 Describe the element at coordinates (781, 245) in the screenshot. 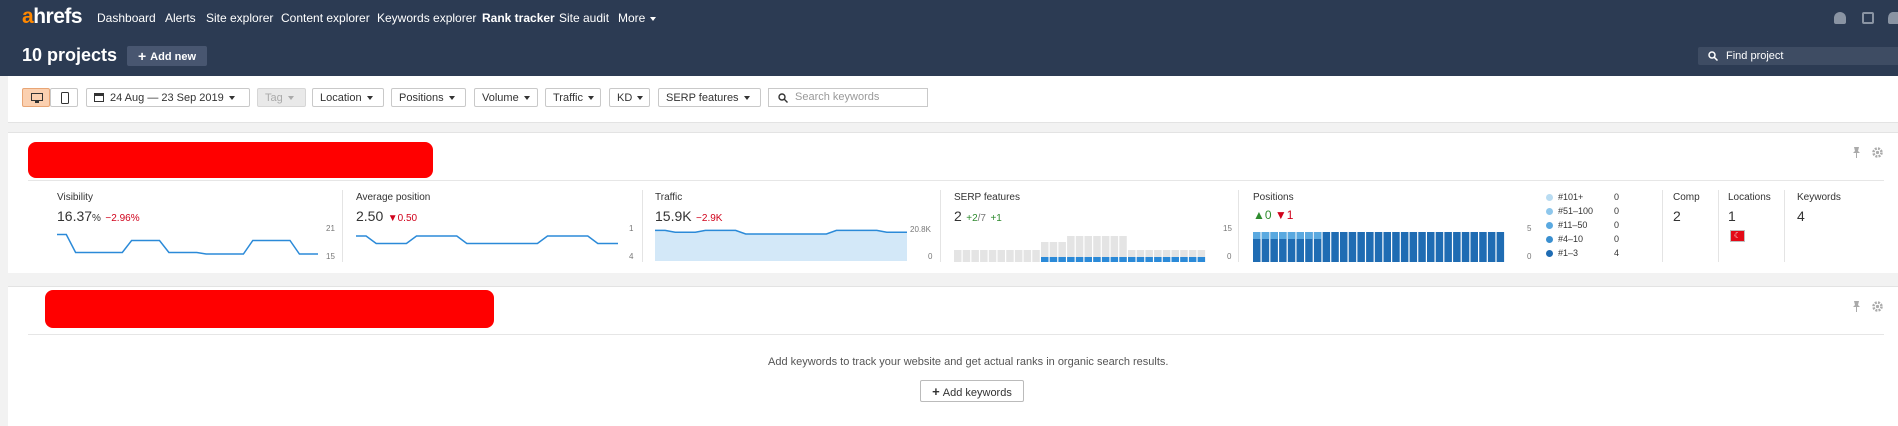

I see `traffic-area-chart` at that location.